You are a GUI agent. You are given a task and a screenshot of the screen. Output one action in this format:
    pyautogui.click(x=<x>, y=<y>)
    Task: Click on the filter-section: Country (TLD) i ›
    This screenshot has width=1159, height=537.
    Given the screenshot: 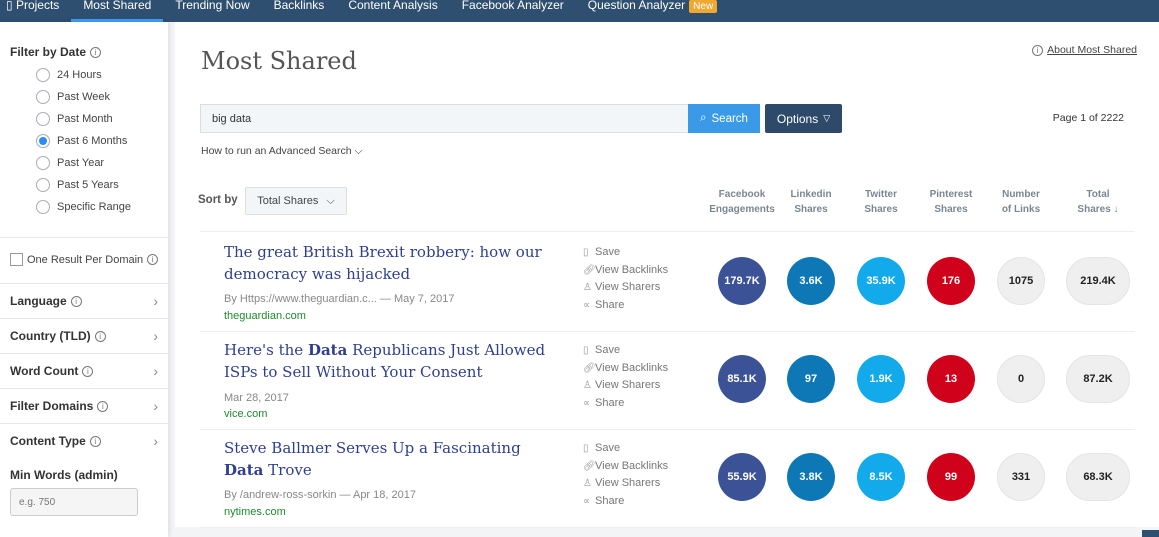 What is the action you would take?
    pyautogui.click(x=84, y=335)
    